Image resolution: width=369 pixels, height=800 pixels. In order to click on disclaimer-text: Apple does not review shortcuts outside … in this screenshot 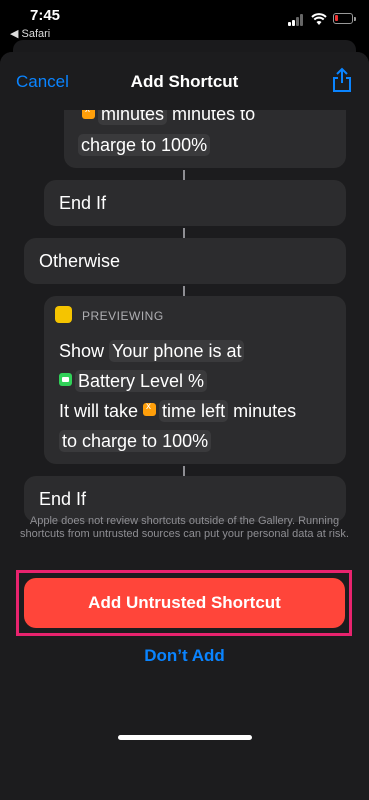, I will do `click(184, 527)`.